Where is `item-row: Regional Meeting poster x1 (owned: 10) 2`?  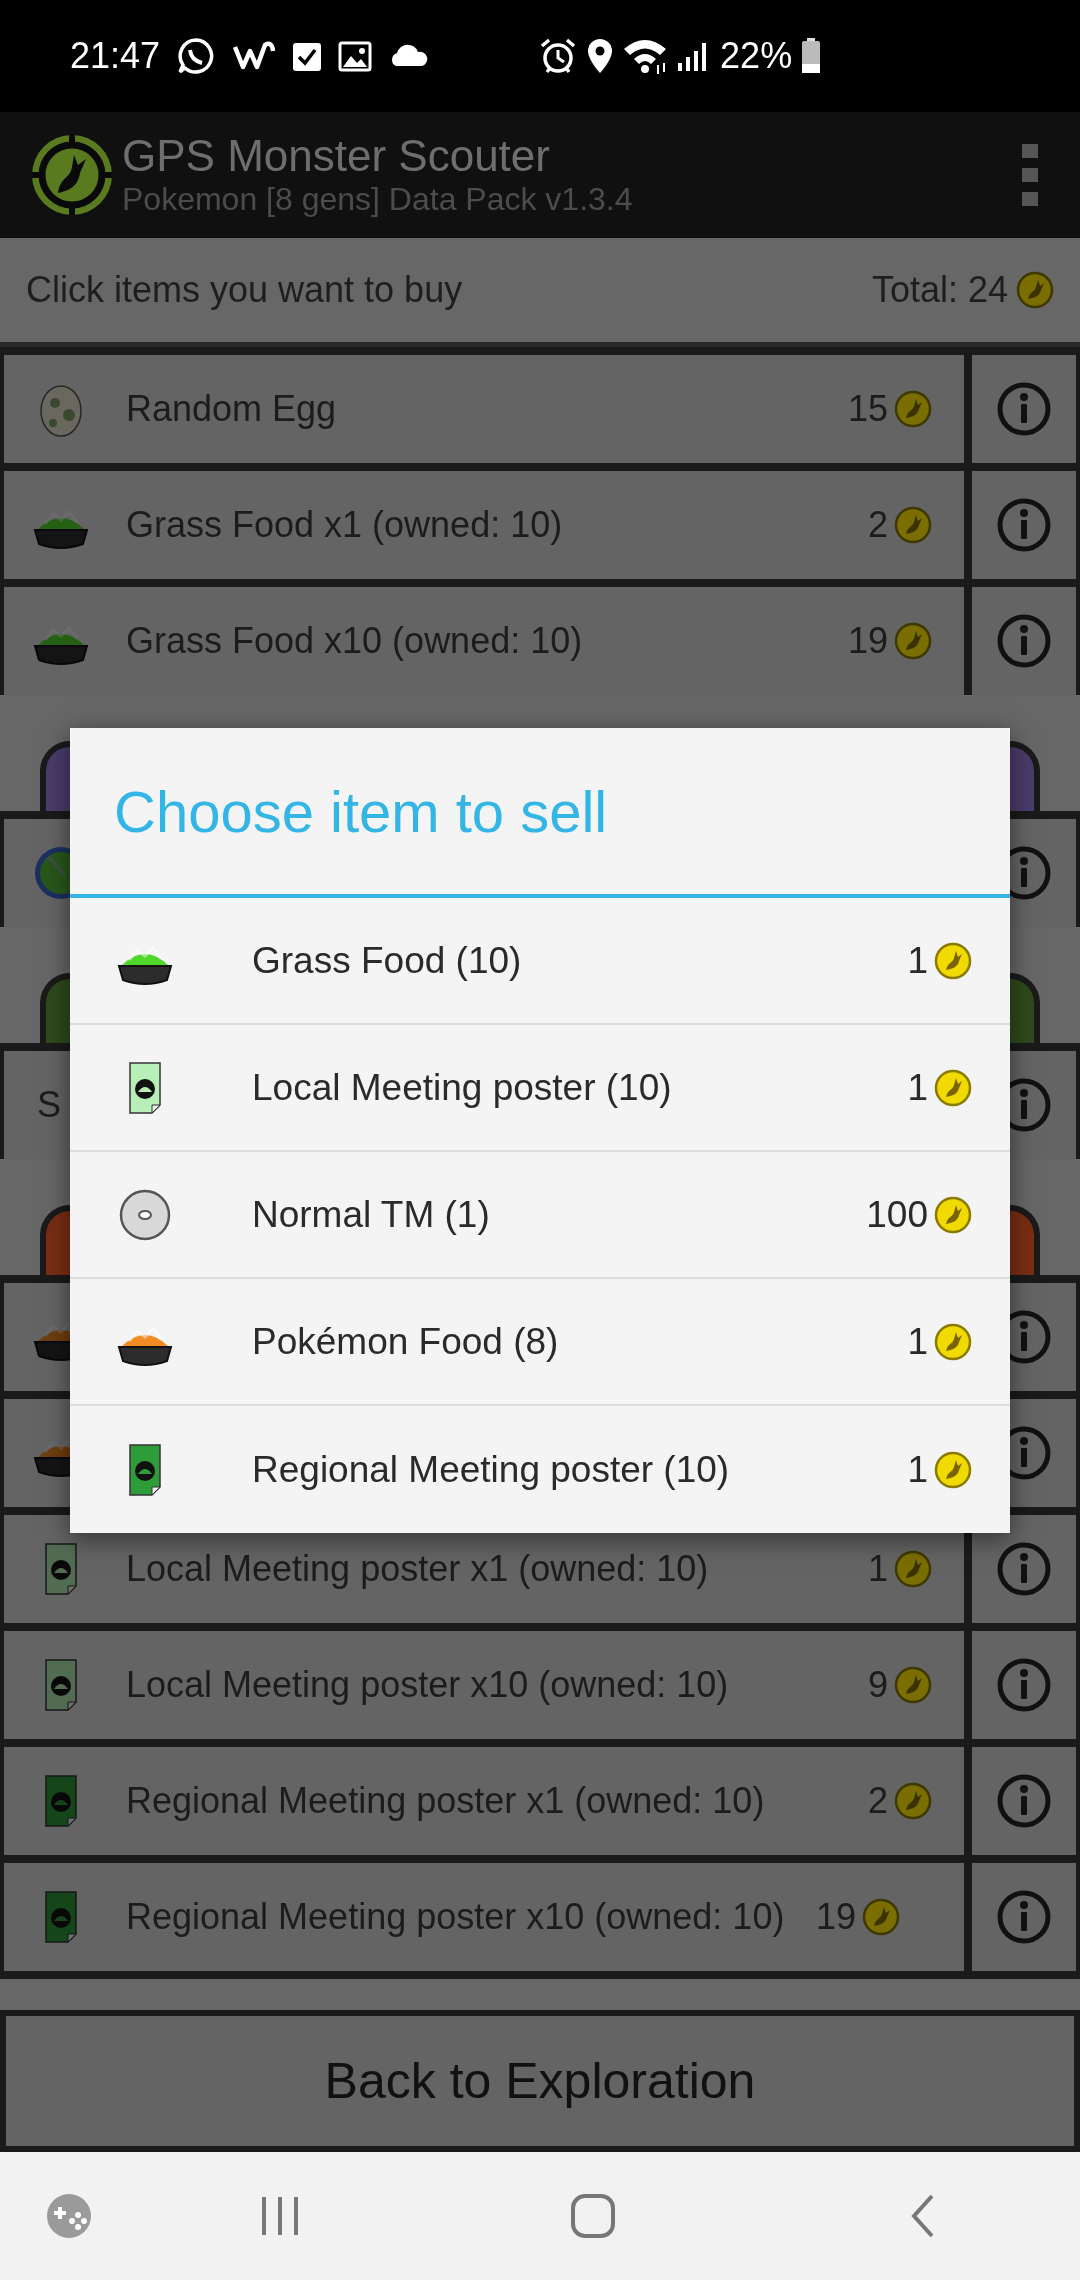 item-row: Regional Meeting poster x1 (owned: 10) 2 is located at coordinates (484, 1801).